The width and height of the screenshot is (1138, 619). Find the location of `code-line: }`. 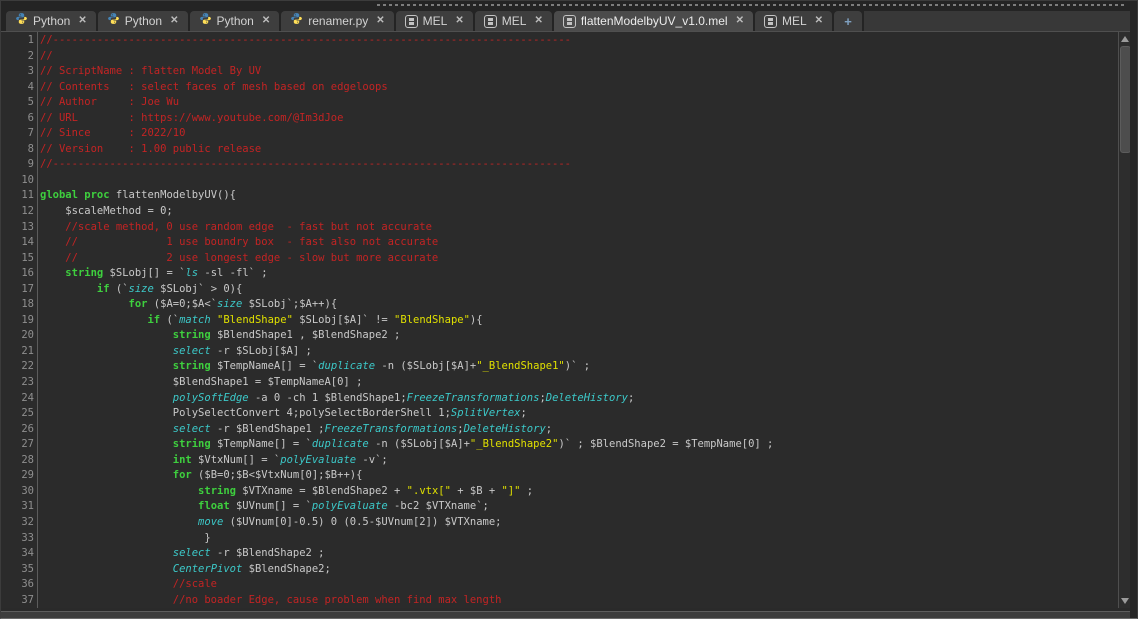

code-line: } is located at coordinates (579, 539).